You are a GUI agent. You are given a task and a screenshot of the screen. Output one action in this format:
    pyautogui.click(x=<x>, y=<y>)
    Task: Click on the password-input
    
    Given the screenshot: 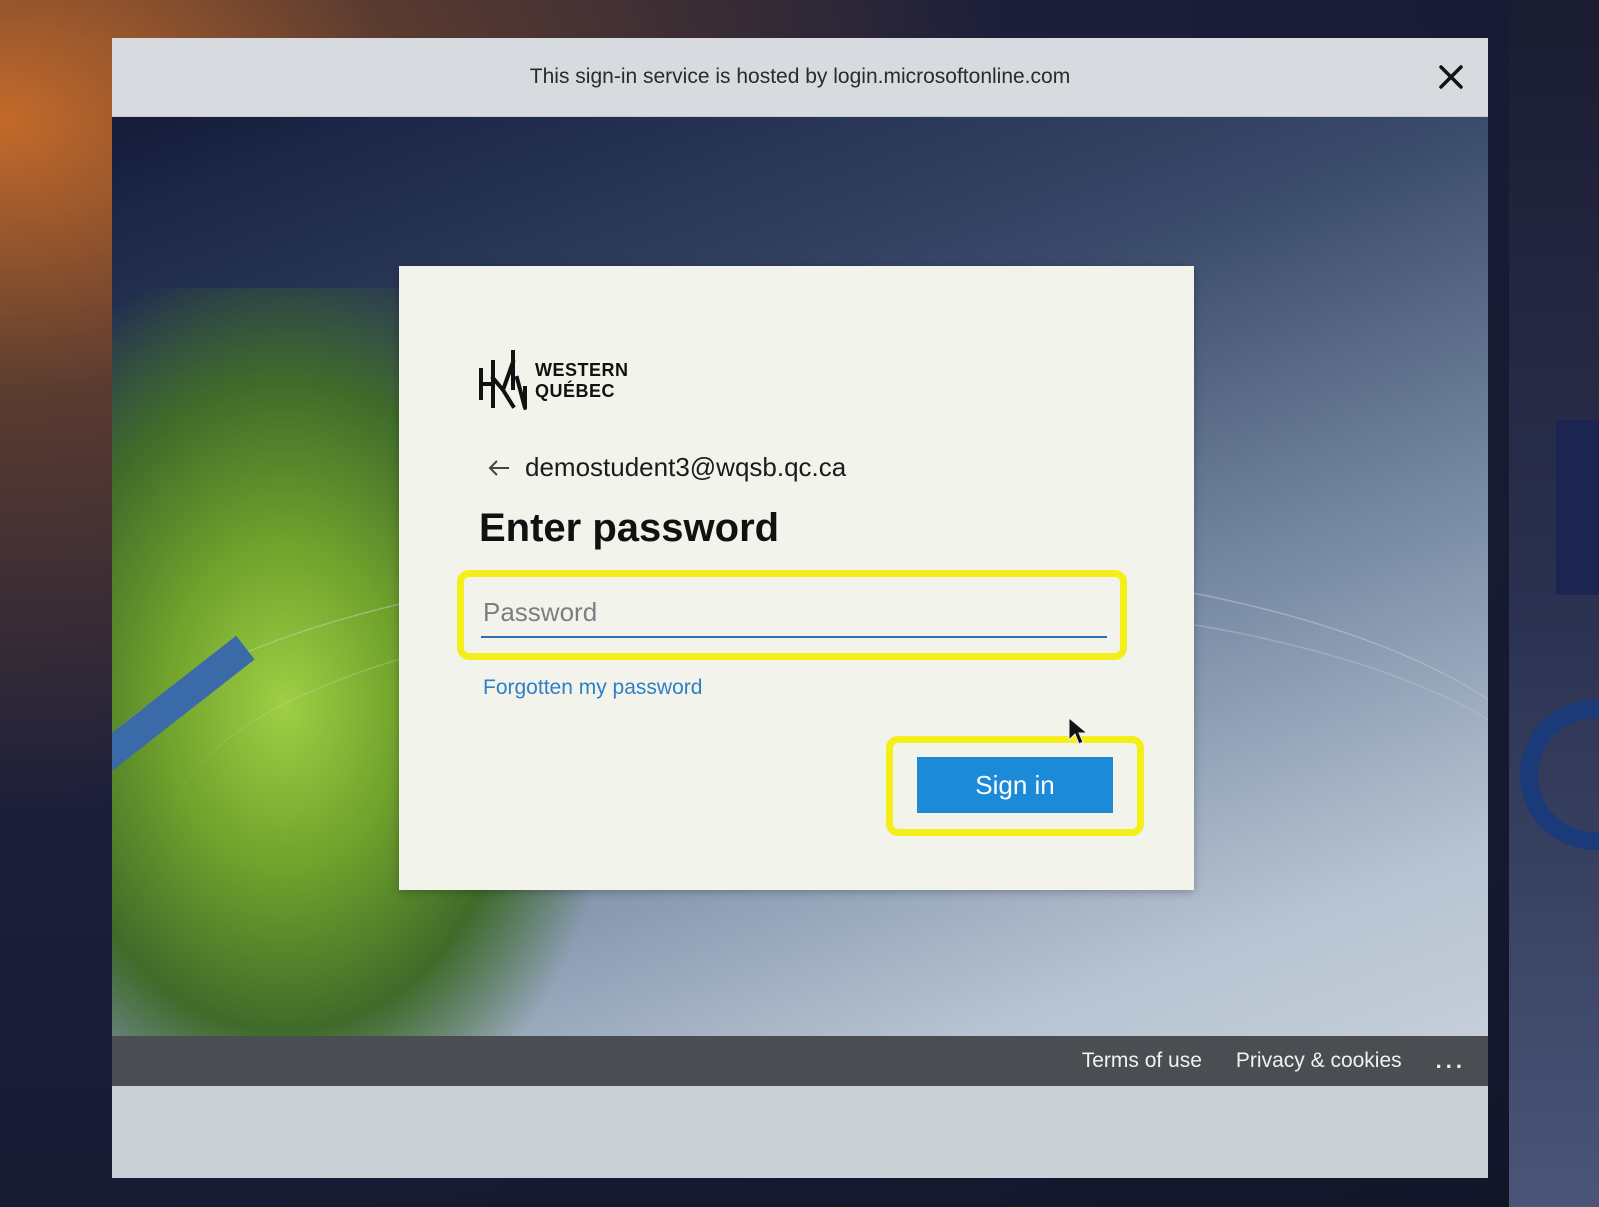 What is the action you would take?
    pyautogui.click(x=794, y=613)
    